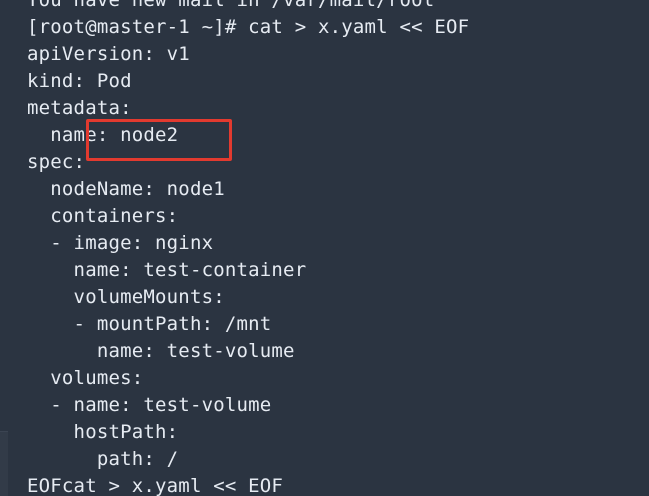 Image resolution: width=649 pixels, height=496 pixels. I want to click on terminal-line: nodeName: node1, so click(126, 189).